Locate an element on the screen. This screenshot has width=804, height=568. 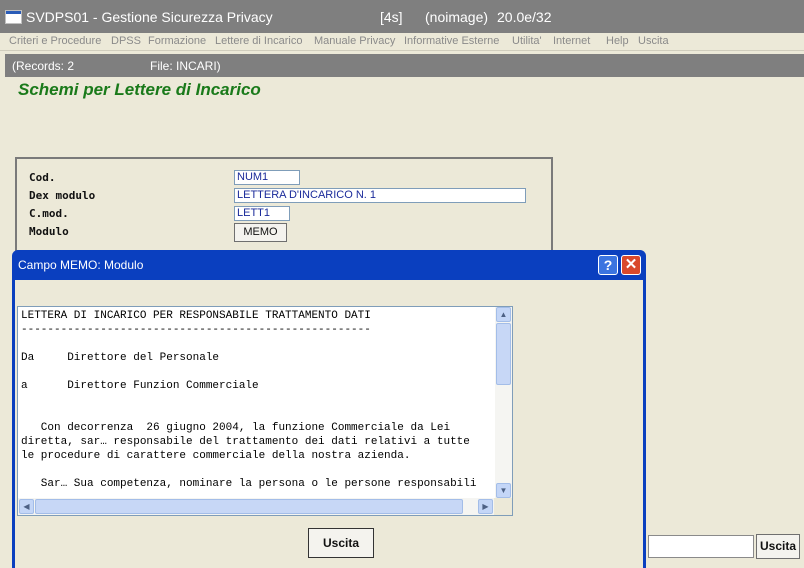
version-label: 20.0e/32 is located at coordinates (524, 17).